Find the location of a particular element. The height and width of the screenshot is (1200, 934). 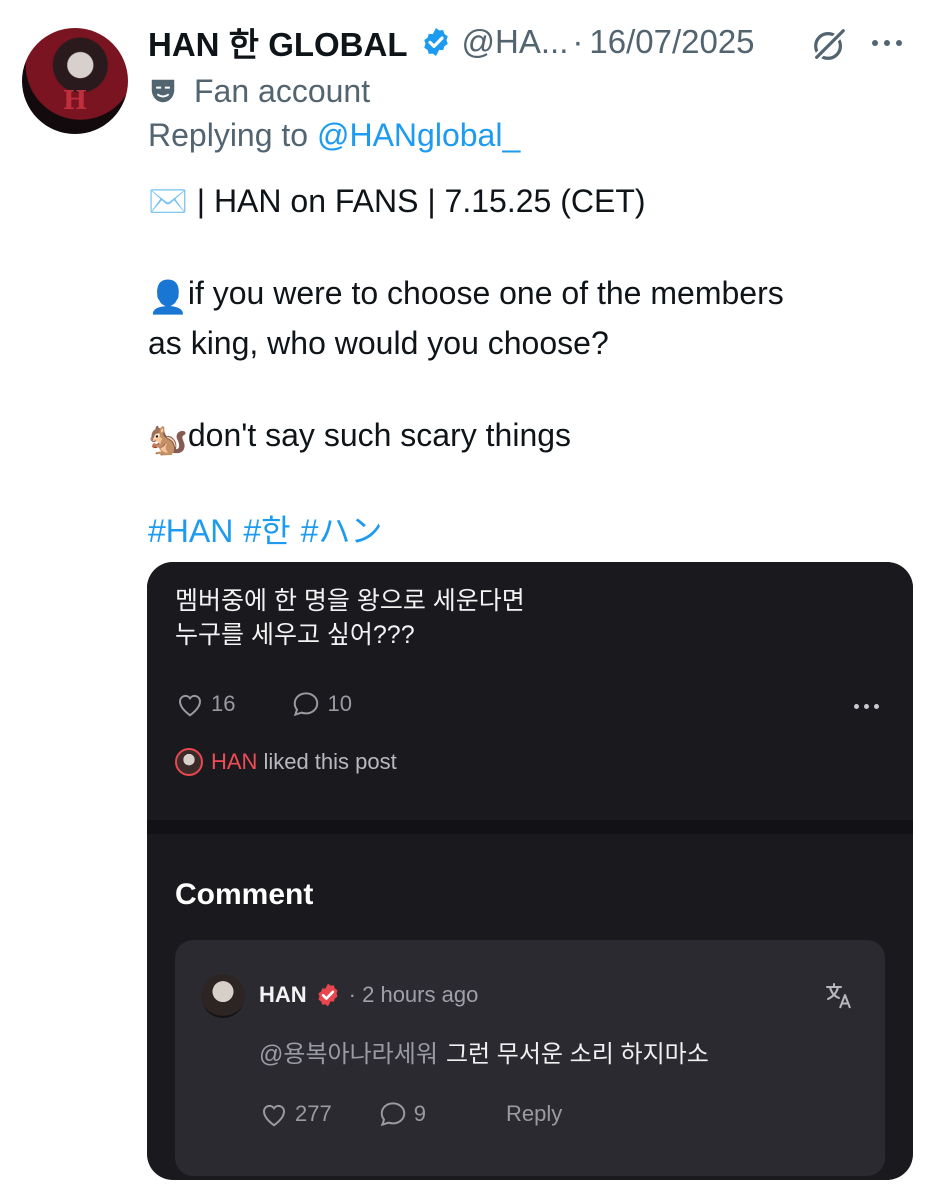

replying-prefix: Replying to is located at coordinates (228, 135).